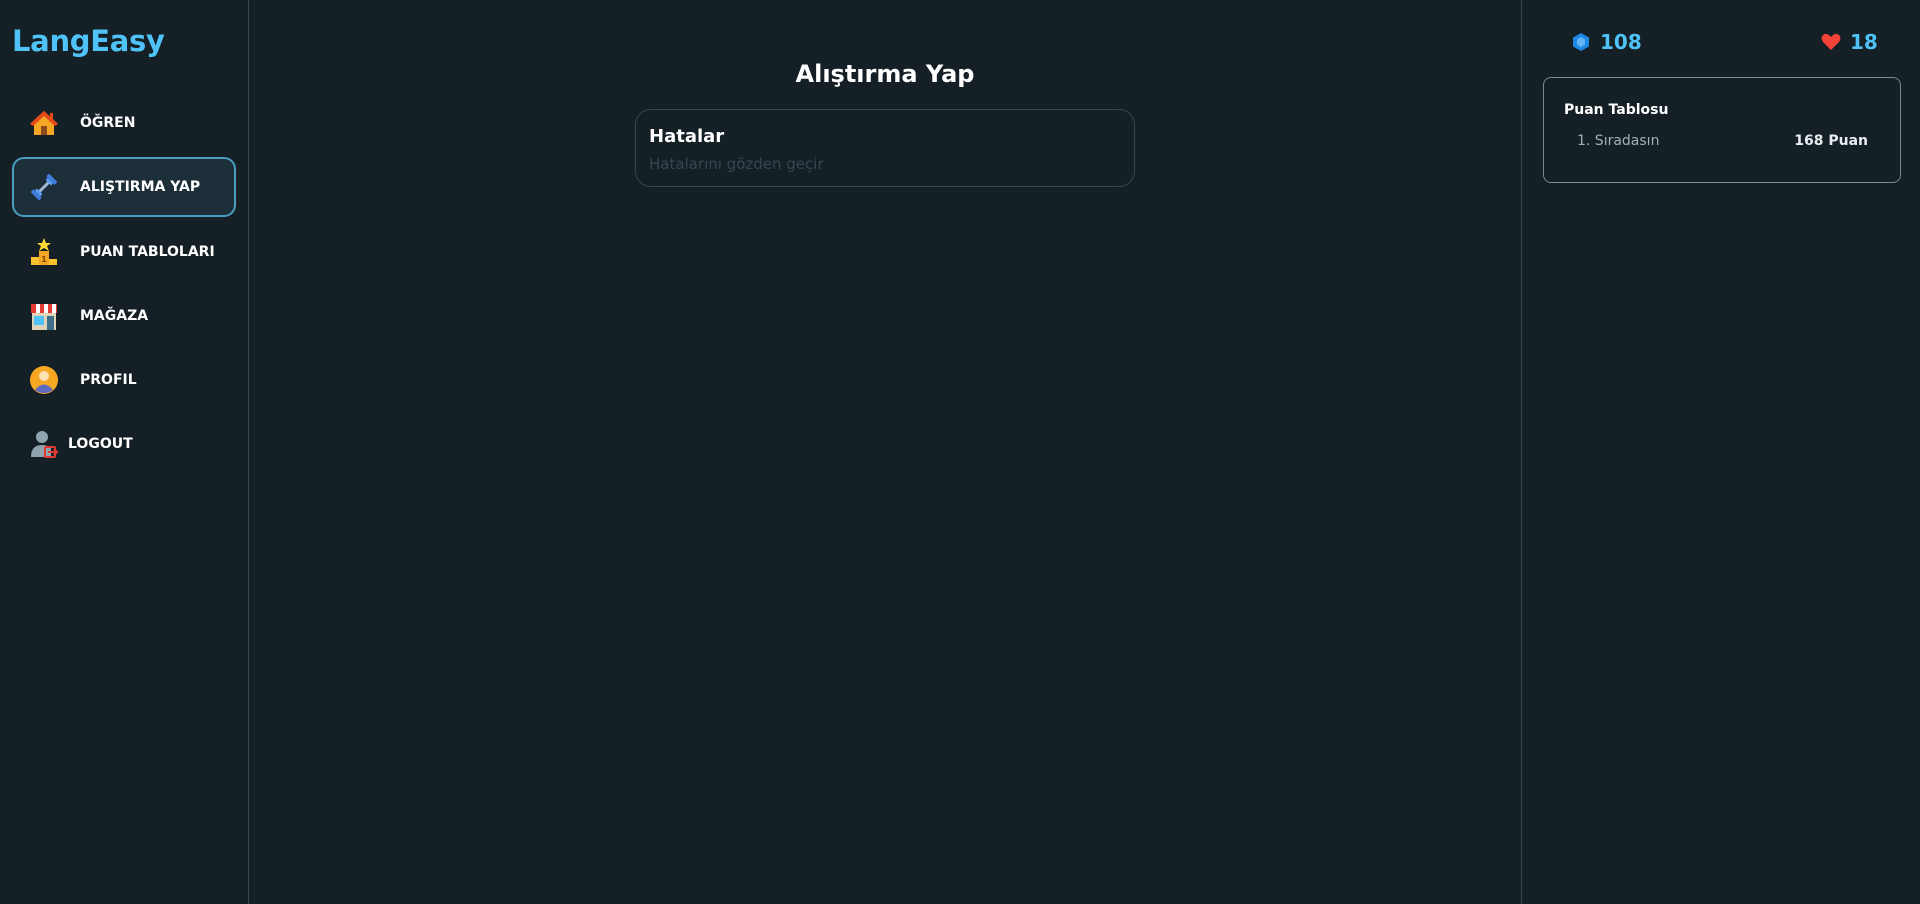  I want to click on sidebar-item-label: ALIŞTIRMA YAP, so click(140, 187).